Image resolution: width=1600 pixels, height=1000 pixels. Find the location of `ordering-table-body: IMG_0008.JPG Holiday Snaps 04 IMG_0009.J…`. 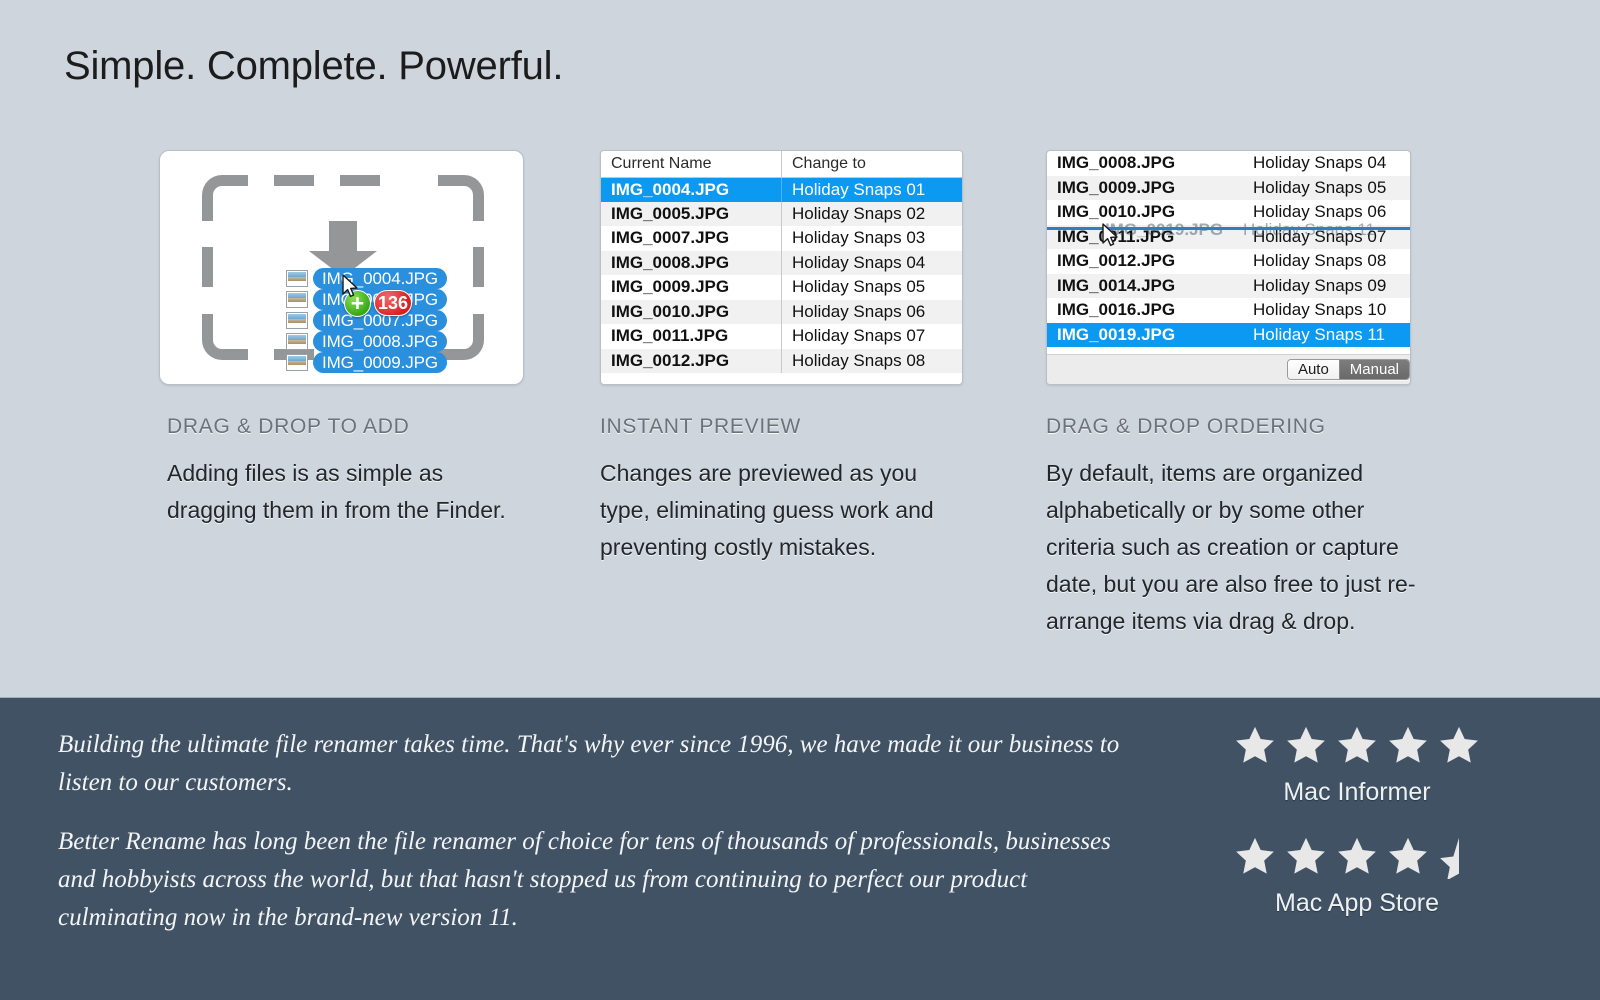

ordering-table-body: IMG_0008.JPG Holiday Snaps 04 IMG_0009.J… is located at coordinates (1228, 252).